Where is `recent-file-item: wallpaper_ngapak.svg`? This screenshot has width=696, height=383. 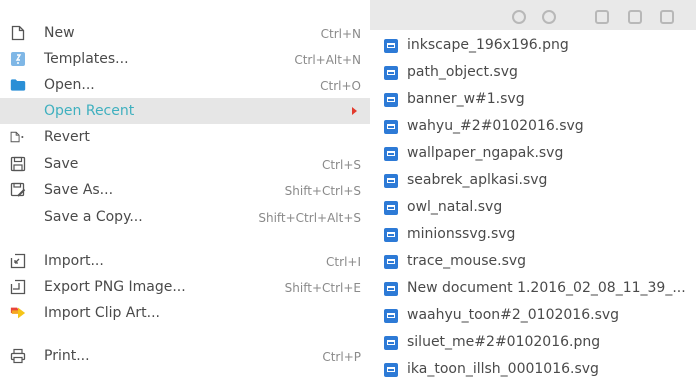 recent-file-item: wallpaper_ngapak.svg is located at coordinates (533, 153).